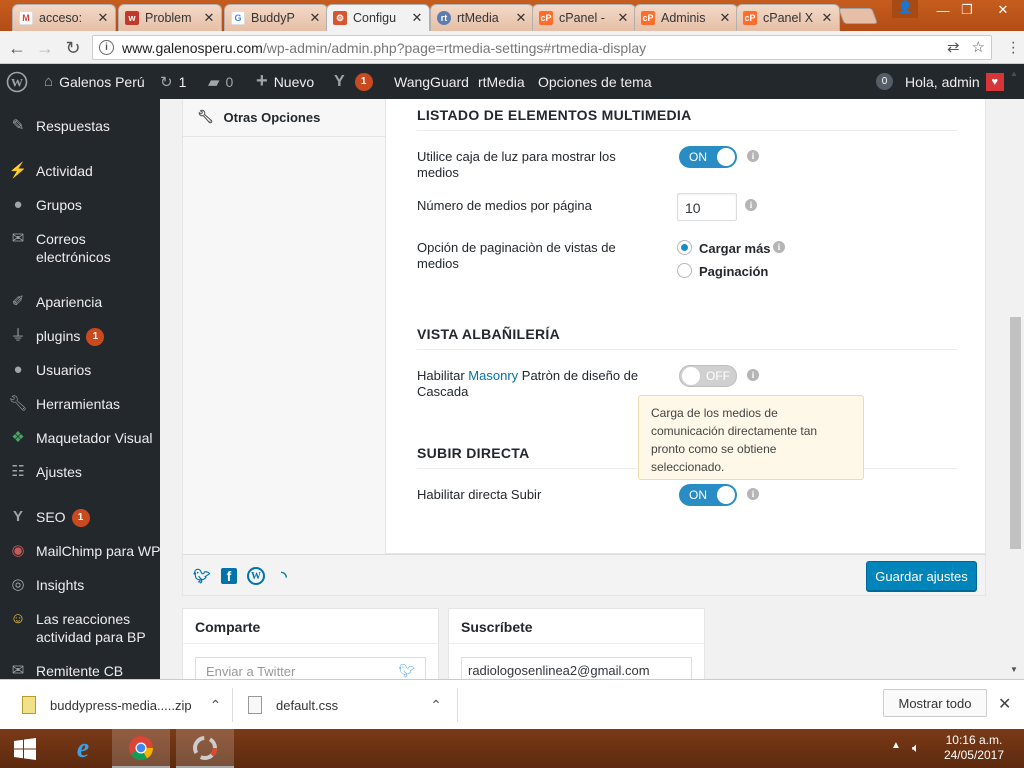  Describe the element at coordinates (953, 47) in the screenshot. I see `translate-icon: ⇄` at that location.